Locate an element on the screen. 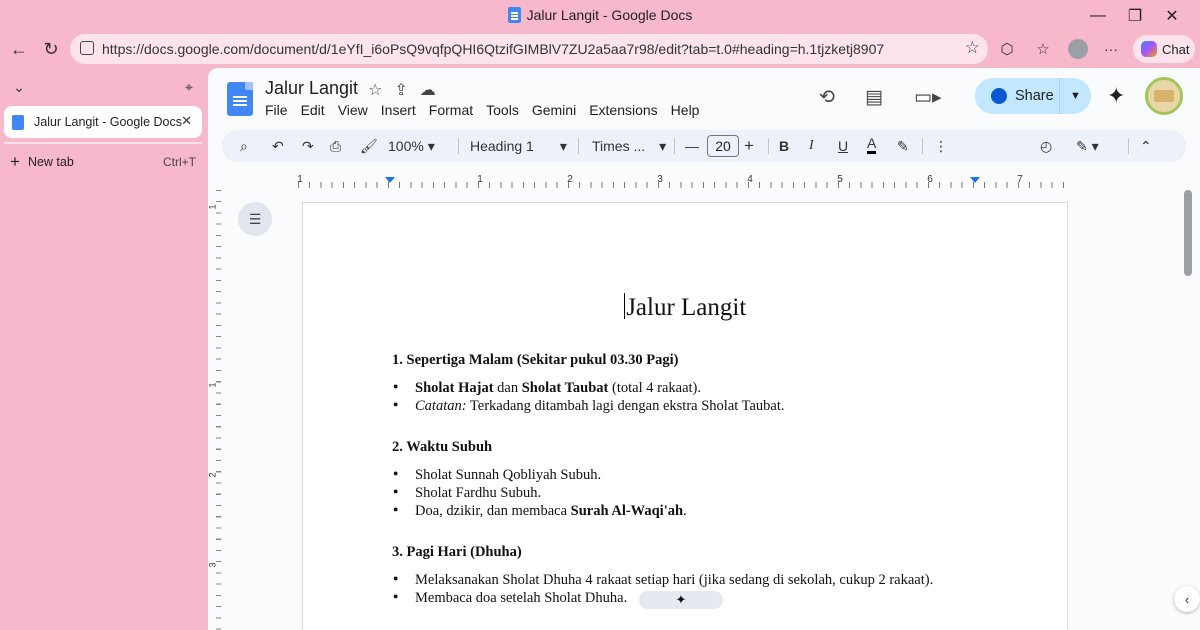 The image size is (1200, 630). new-tab-button: + New tab Ctrl+T is located at coordinates (105, 162).